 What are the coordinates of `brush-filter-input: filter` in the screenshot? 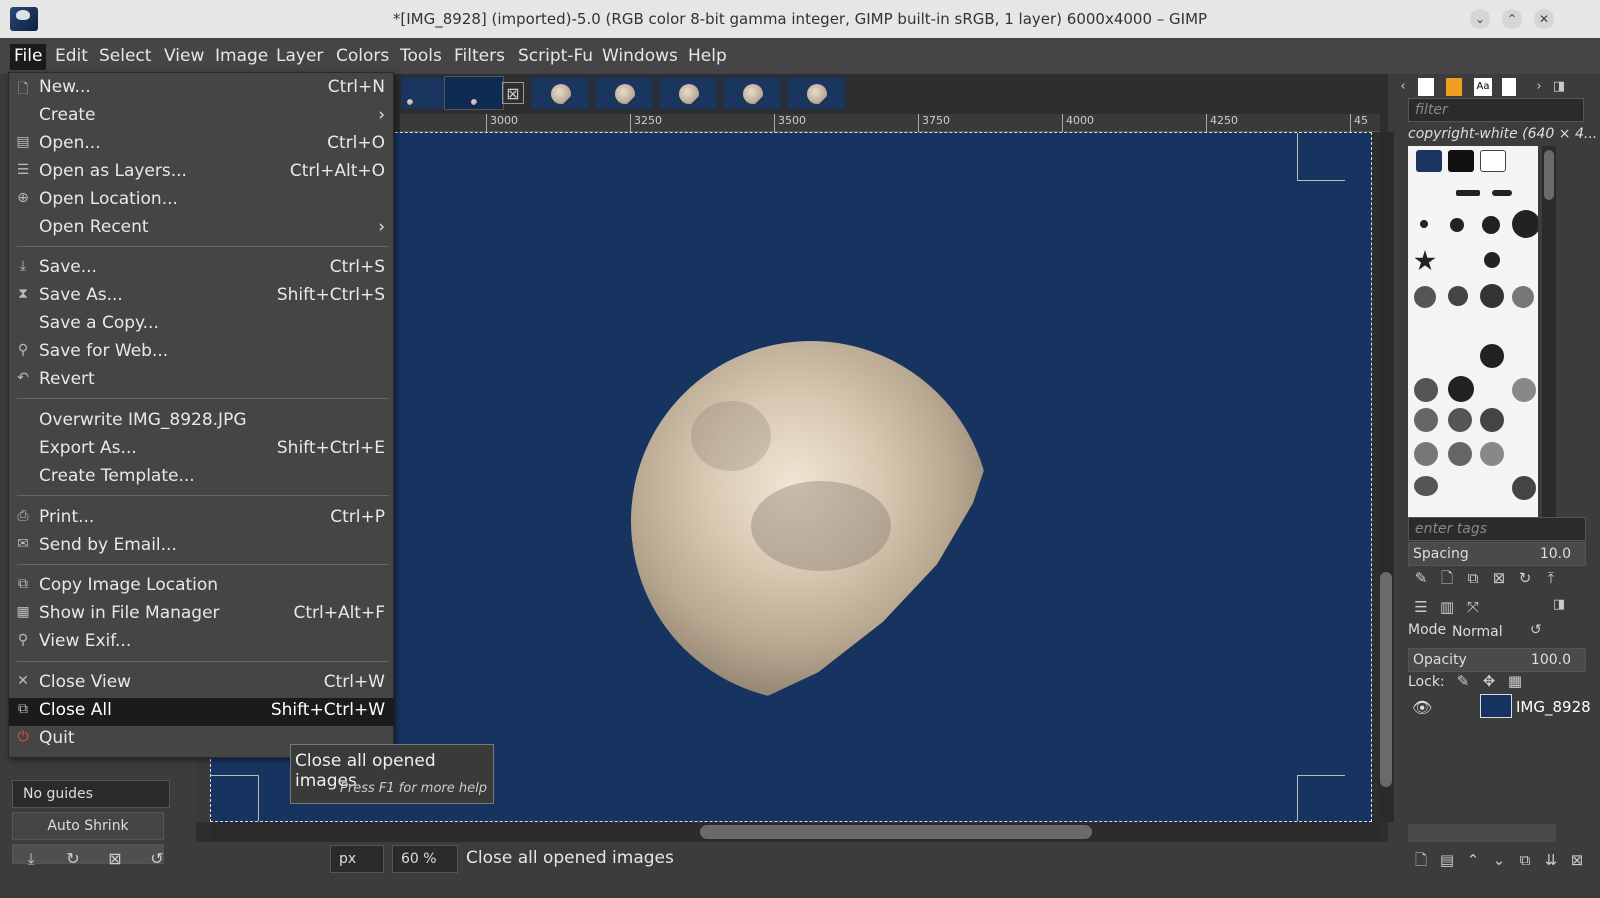 It's located at (1496, 110).